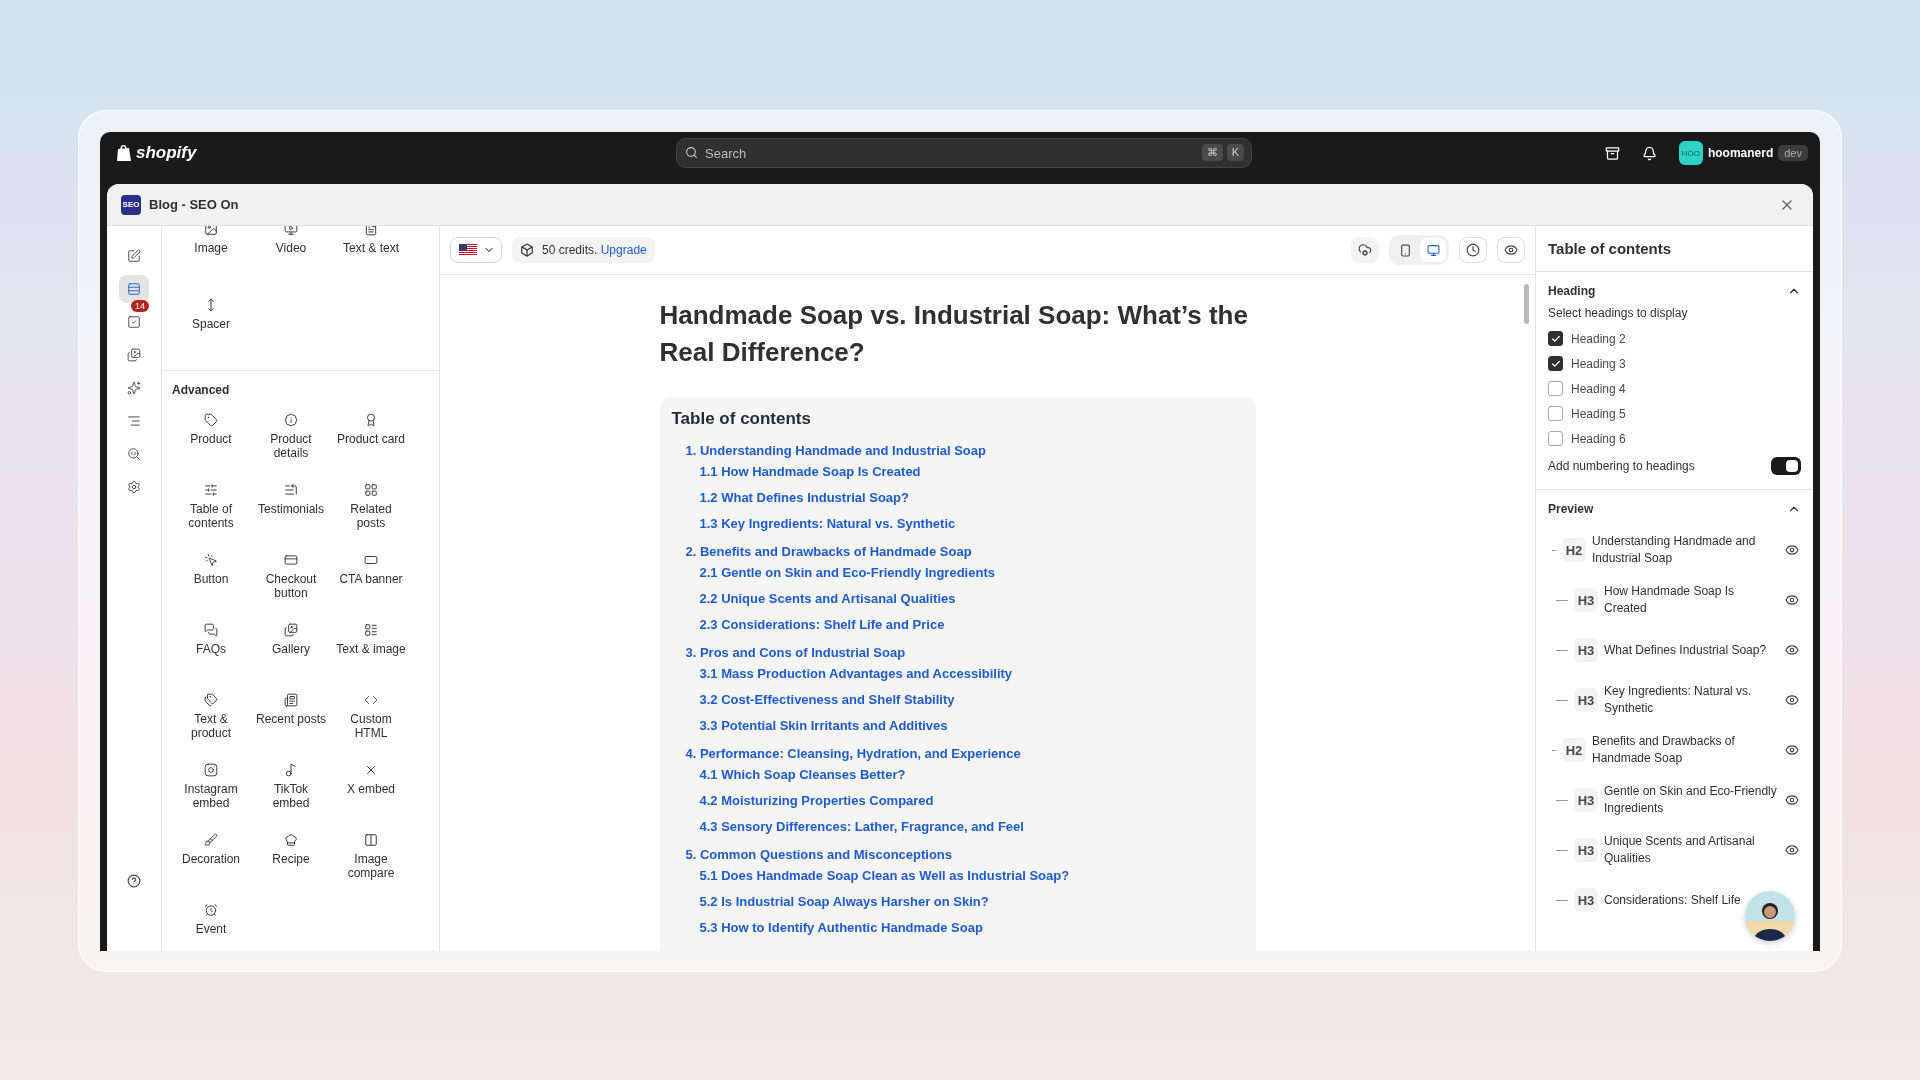 The width and height of the screenshot is (1920, 1080). I want to click on banner-icon, so click(371, 560).